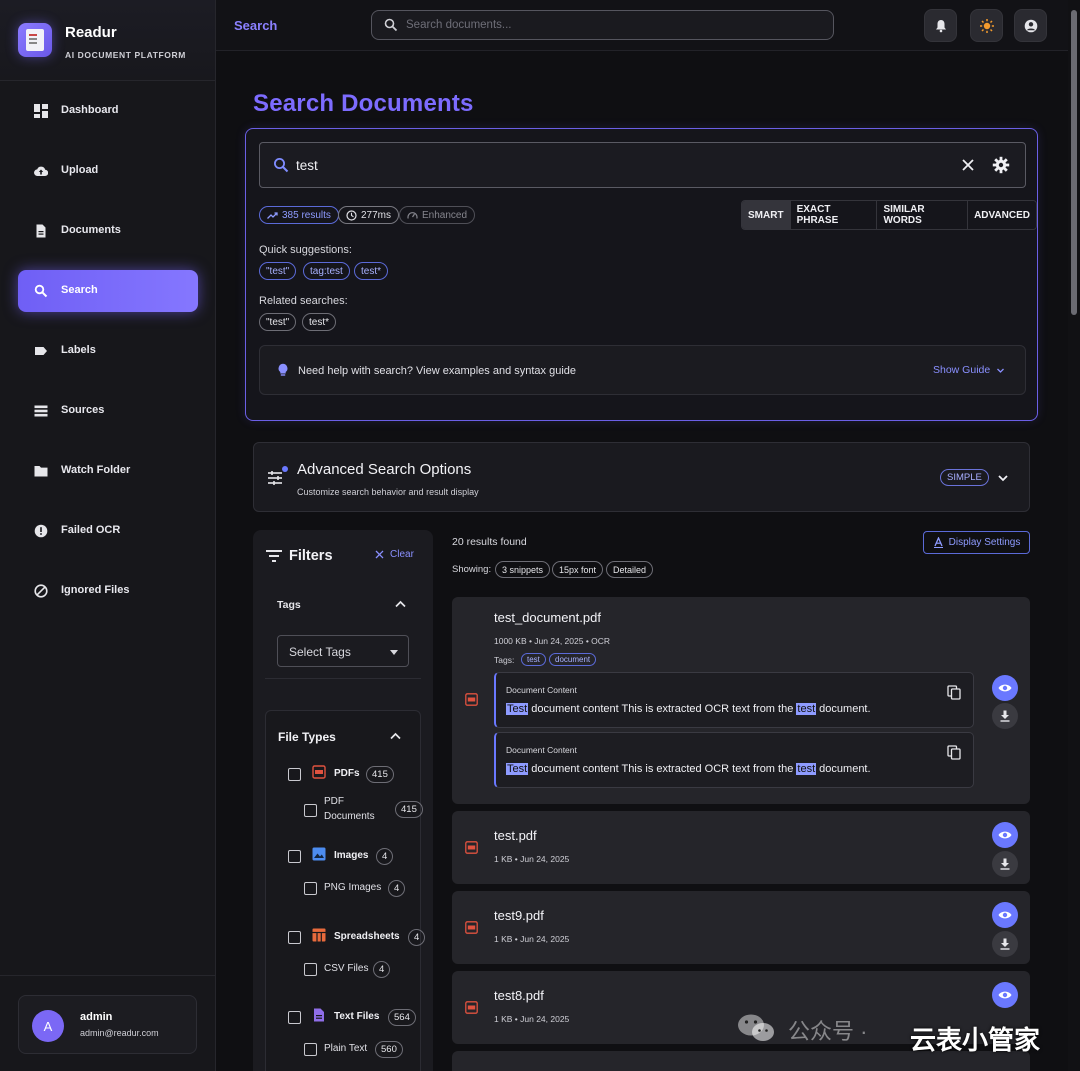 This screenshot has height=1071, width=1080. What do you see at coordinates (107, 1024) in the screenshot?
I see `user-card: A admin admin@readur.com` at bounding box center [107, 1024].